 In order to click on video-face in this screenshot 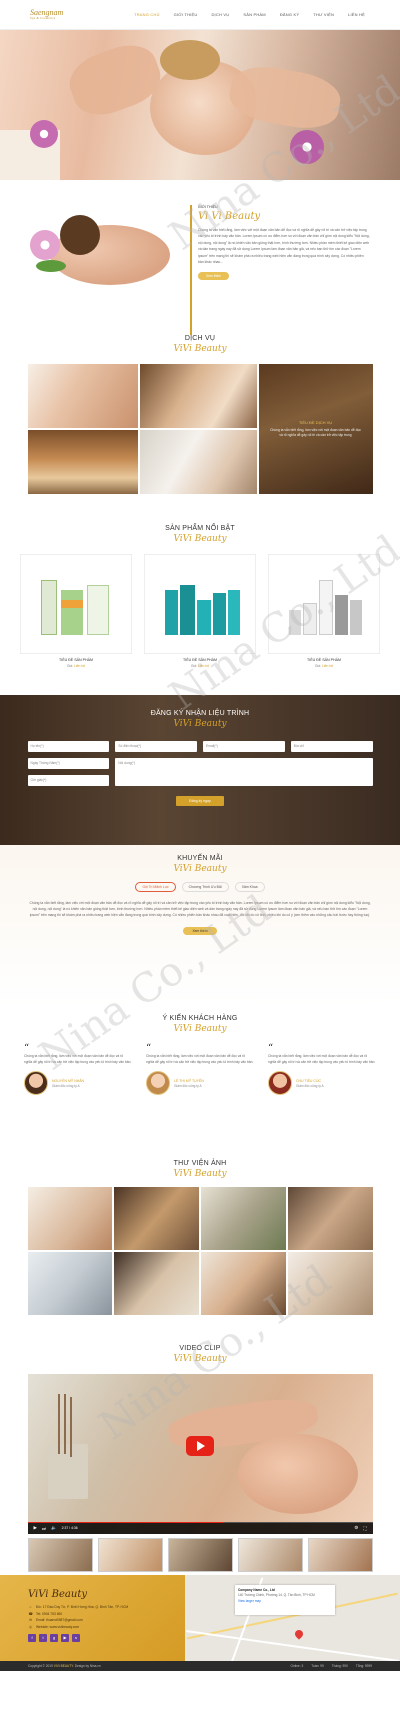, I will do `click(297, 1474)`.